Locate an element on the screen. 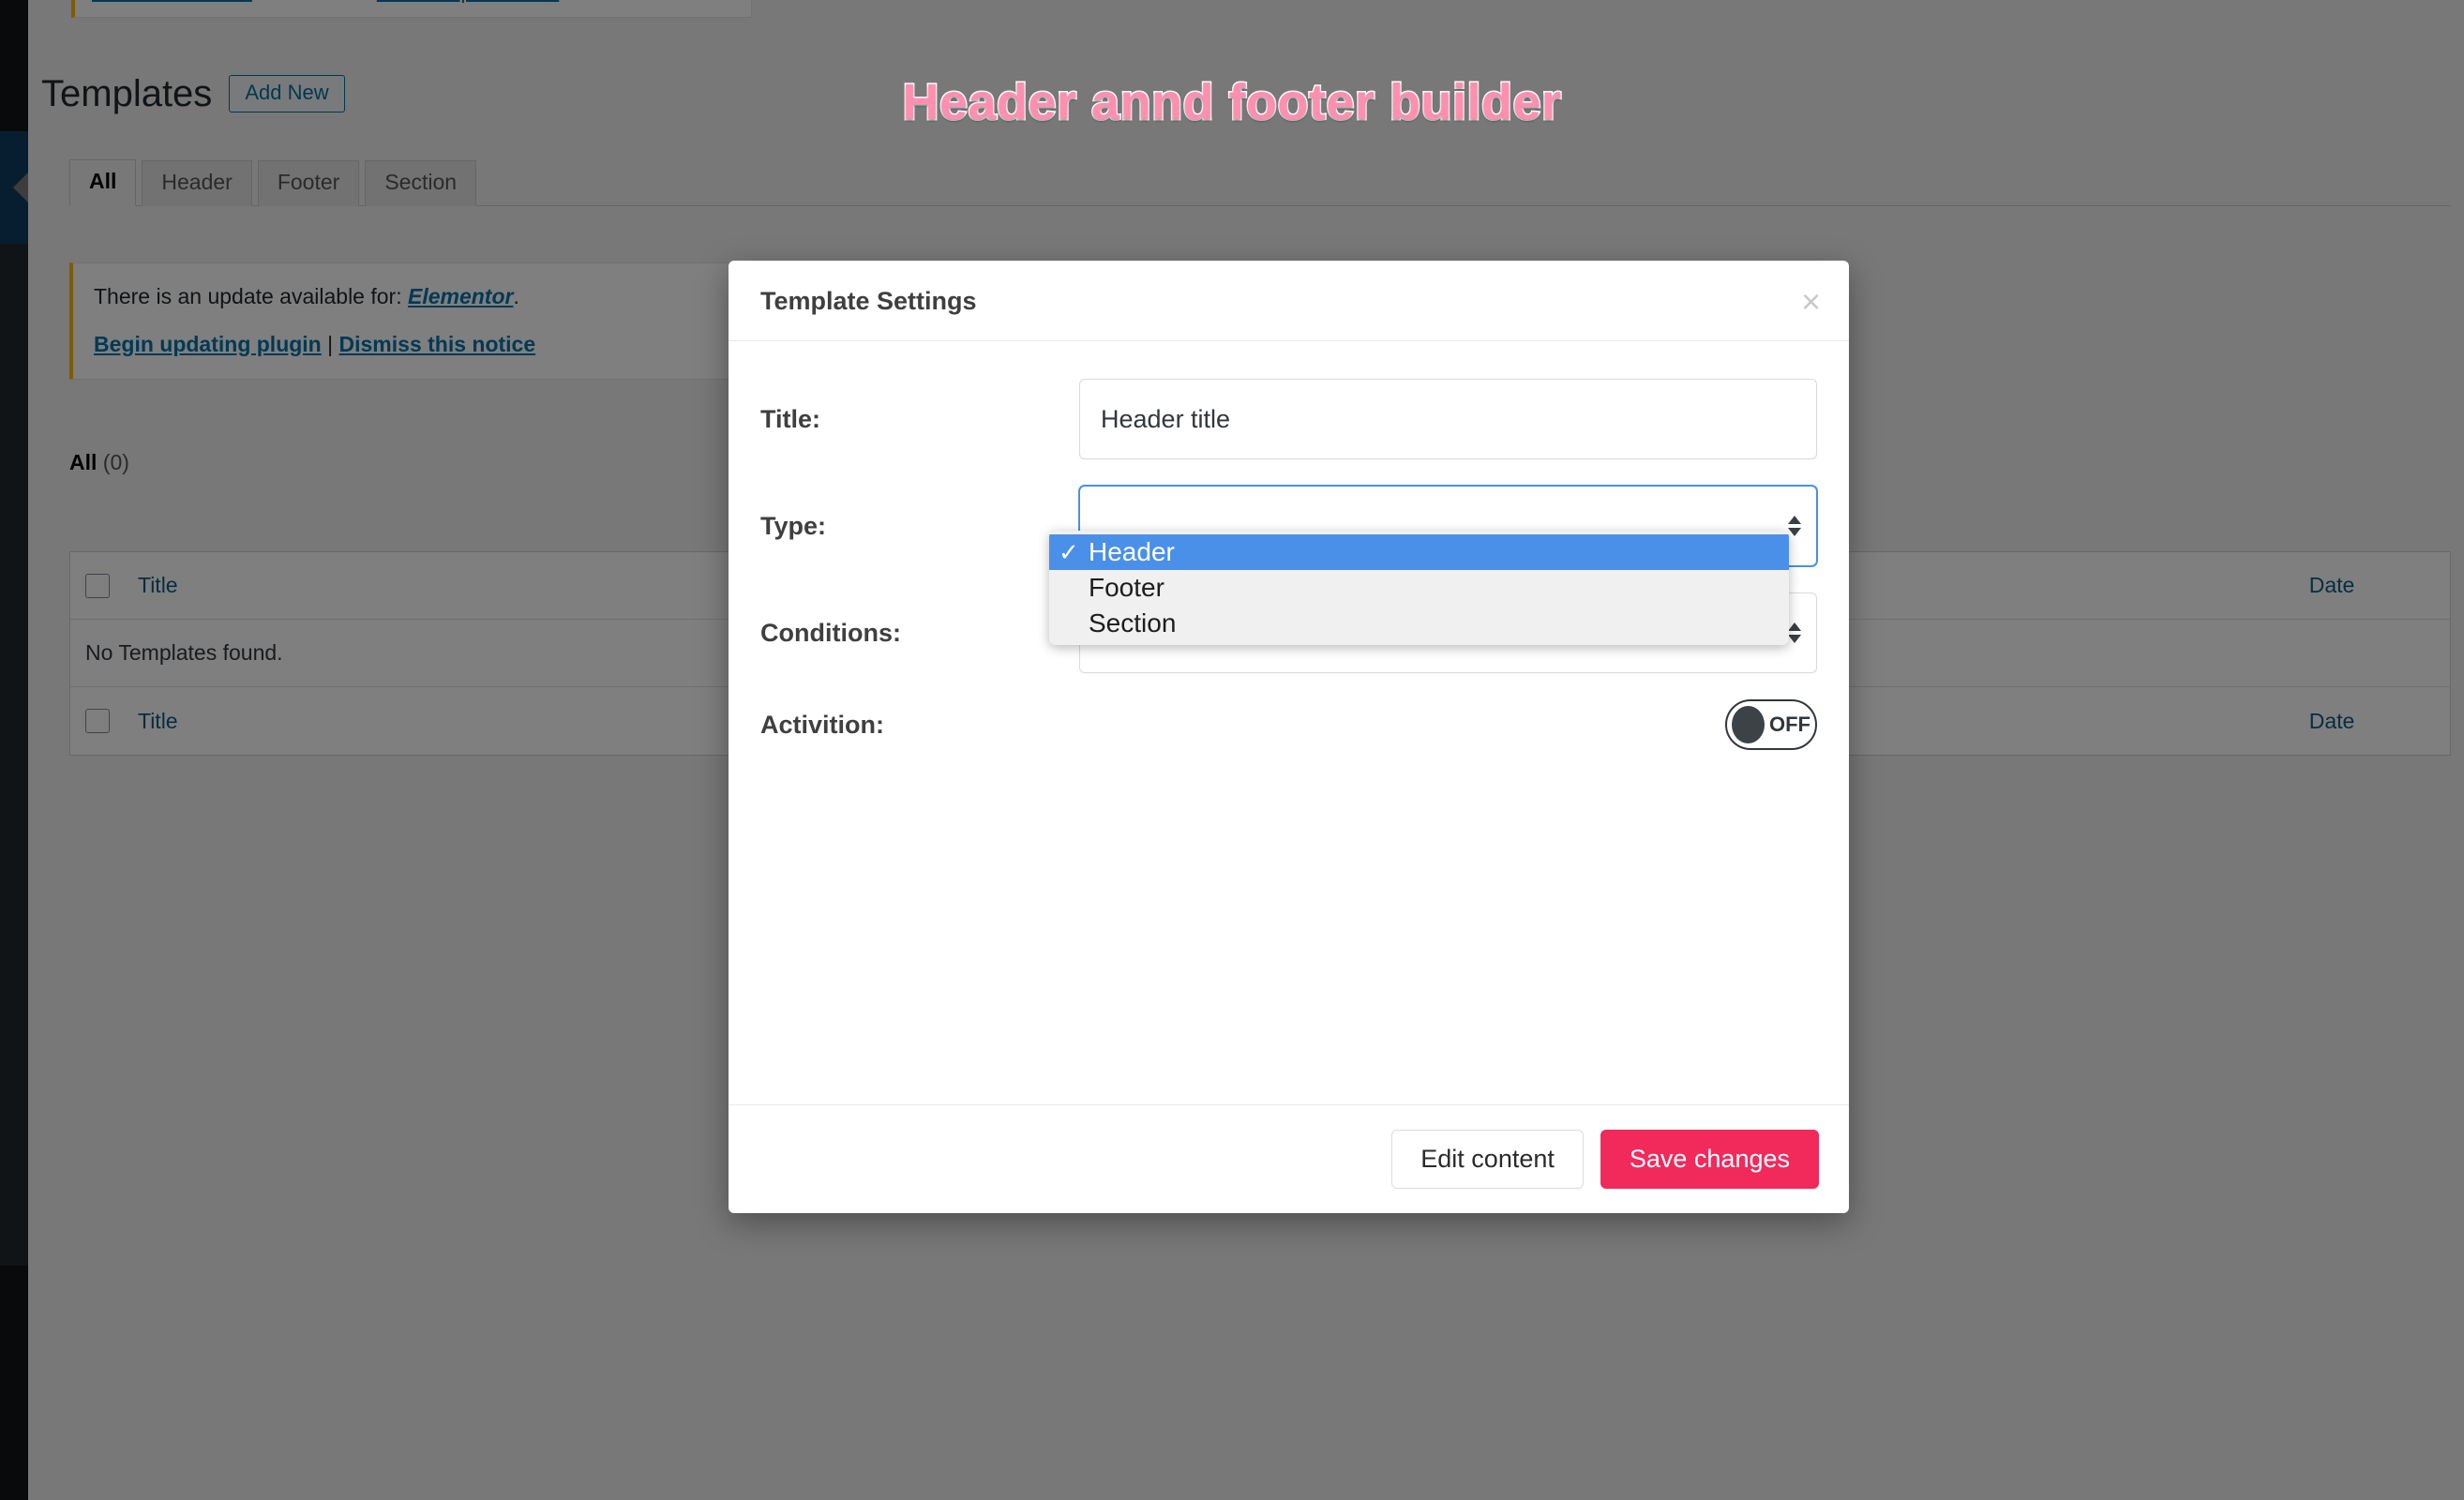  conditions-select-stepper-icon is located at coordinates (1794, 632).